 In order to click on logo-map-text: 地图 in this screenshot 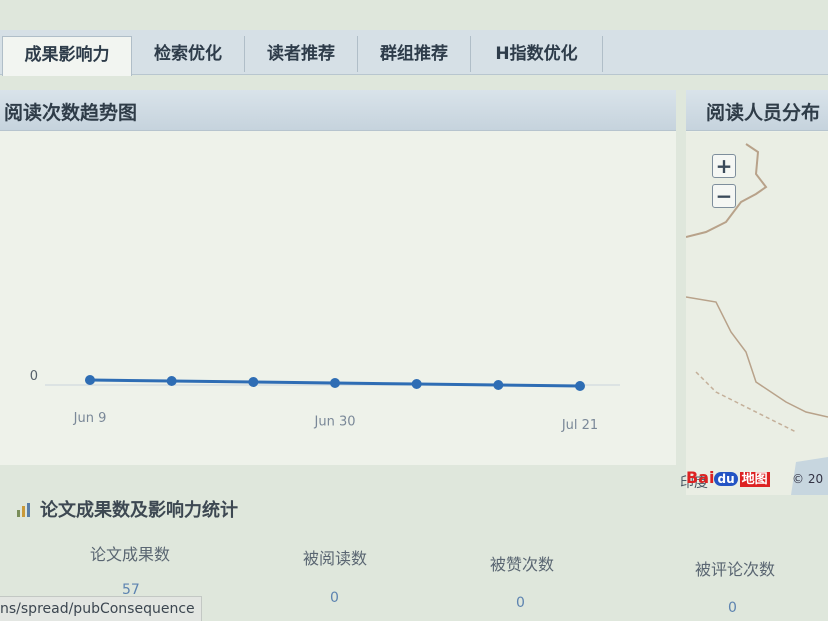, I will do `click(754, 479)`.